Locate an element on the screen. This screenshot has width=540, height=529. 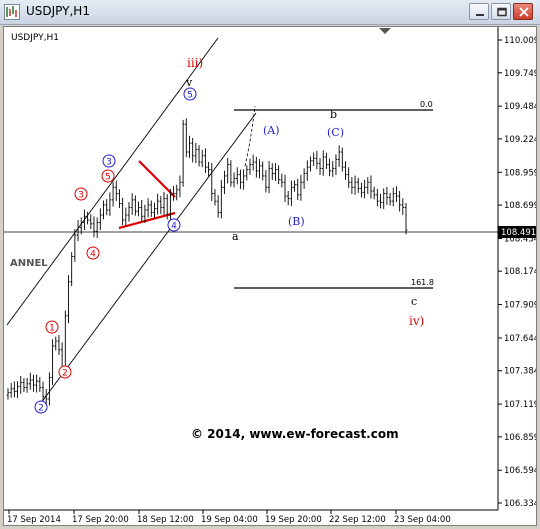
y-tick-label: 106.859 is located at coordinates (520, 438).